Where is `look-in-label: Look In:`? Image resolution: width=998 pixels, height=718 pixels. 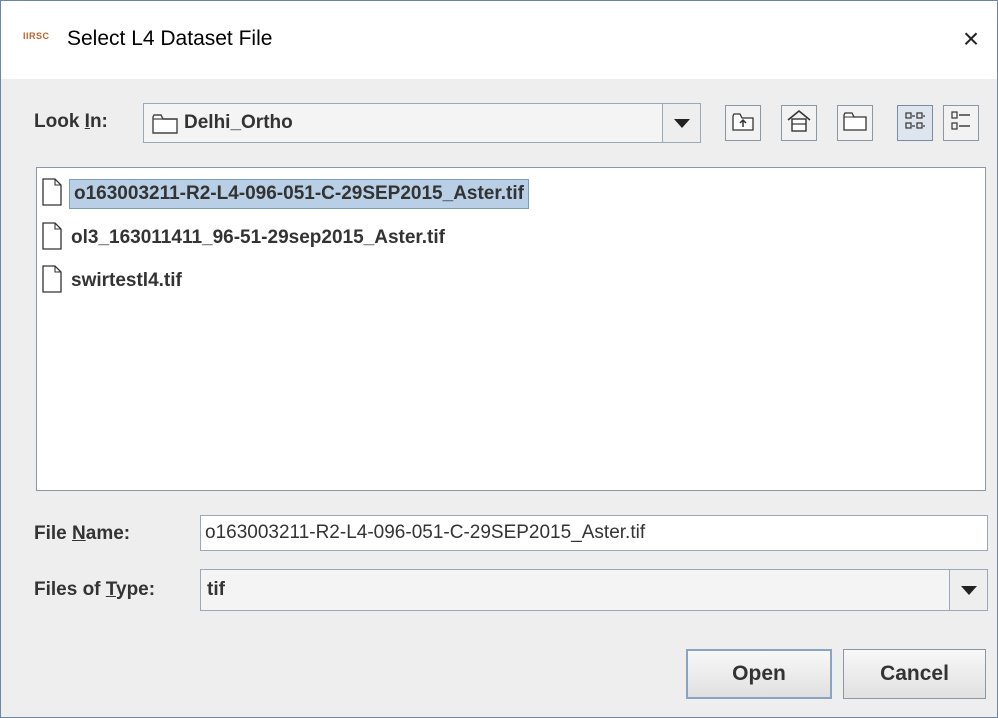
look-in-label: Look In: is located at coordinates (71, 121).